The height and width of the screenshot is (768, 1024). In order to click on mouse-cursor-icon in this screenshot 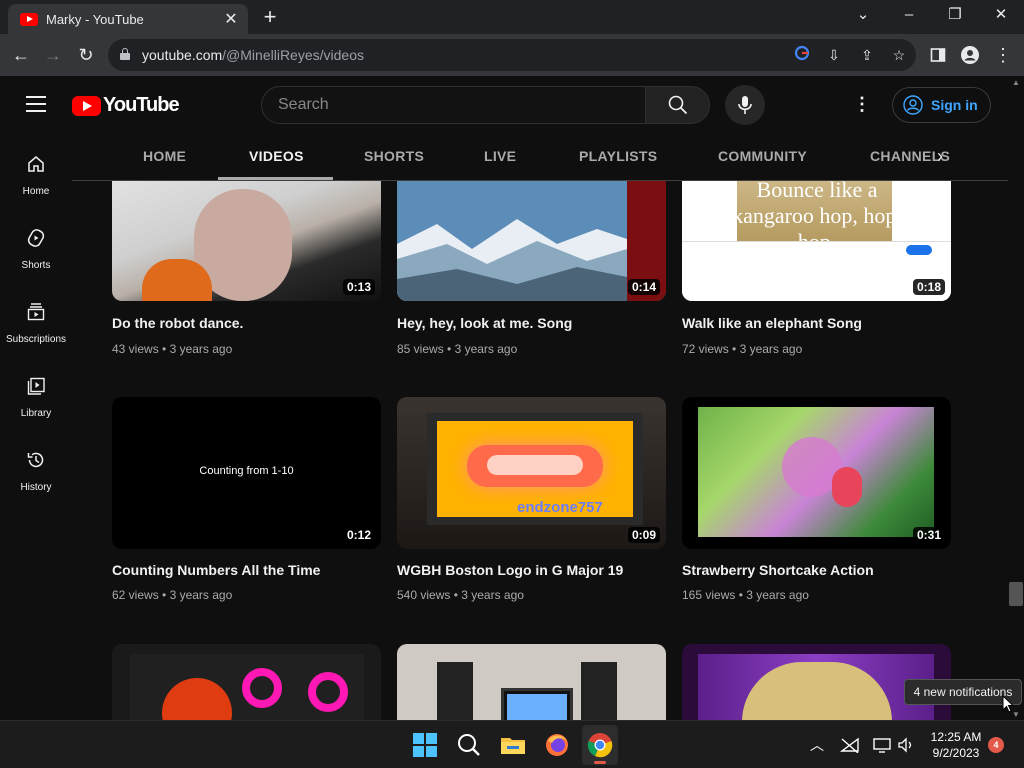, I will do `click(1008, 704)`.